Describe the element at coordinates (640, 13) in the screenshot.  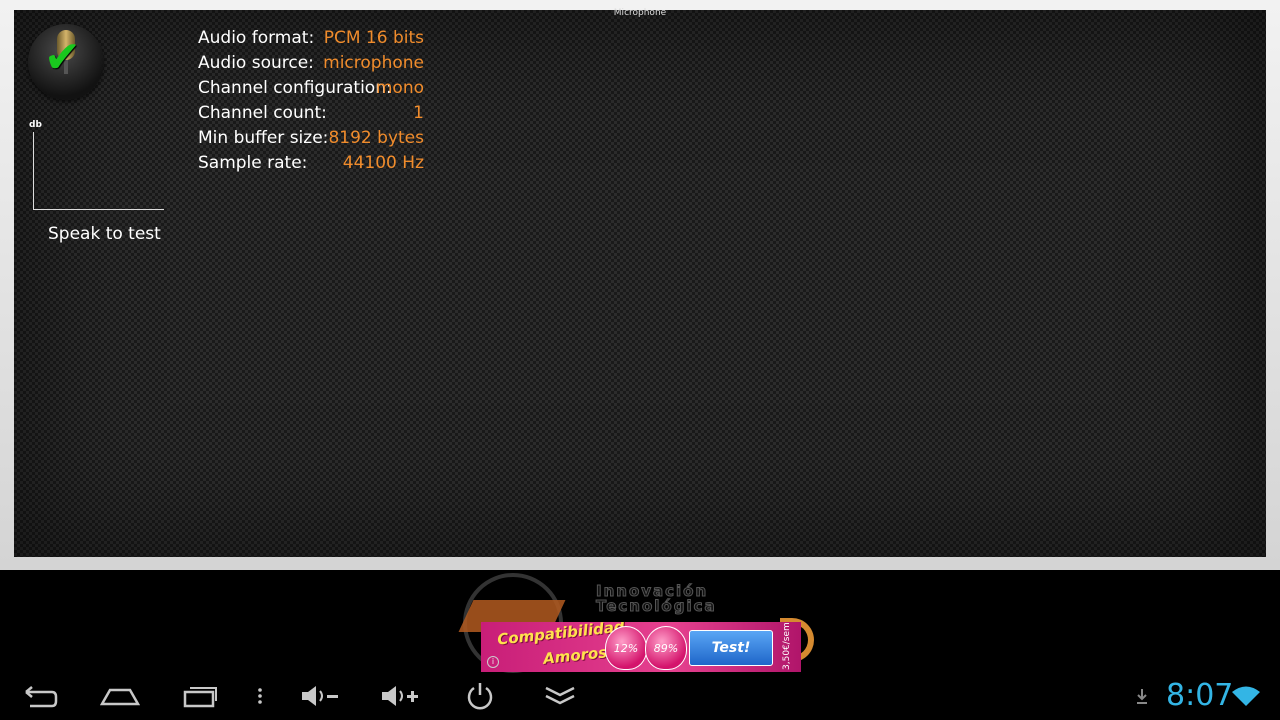
I see `window-title: Microphone` at that location.